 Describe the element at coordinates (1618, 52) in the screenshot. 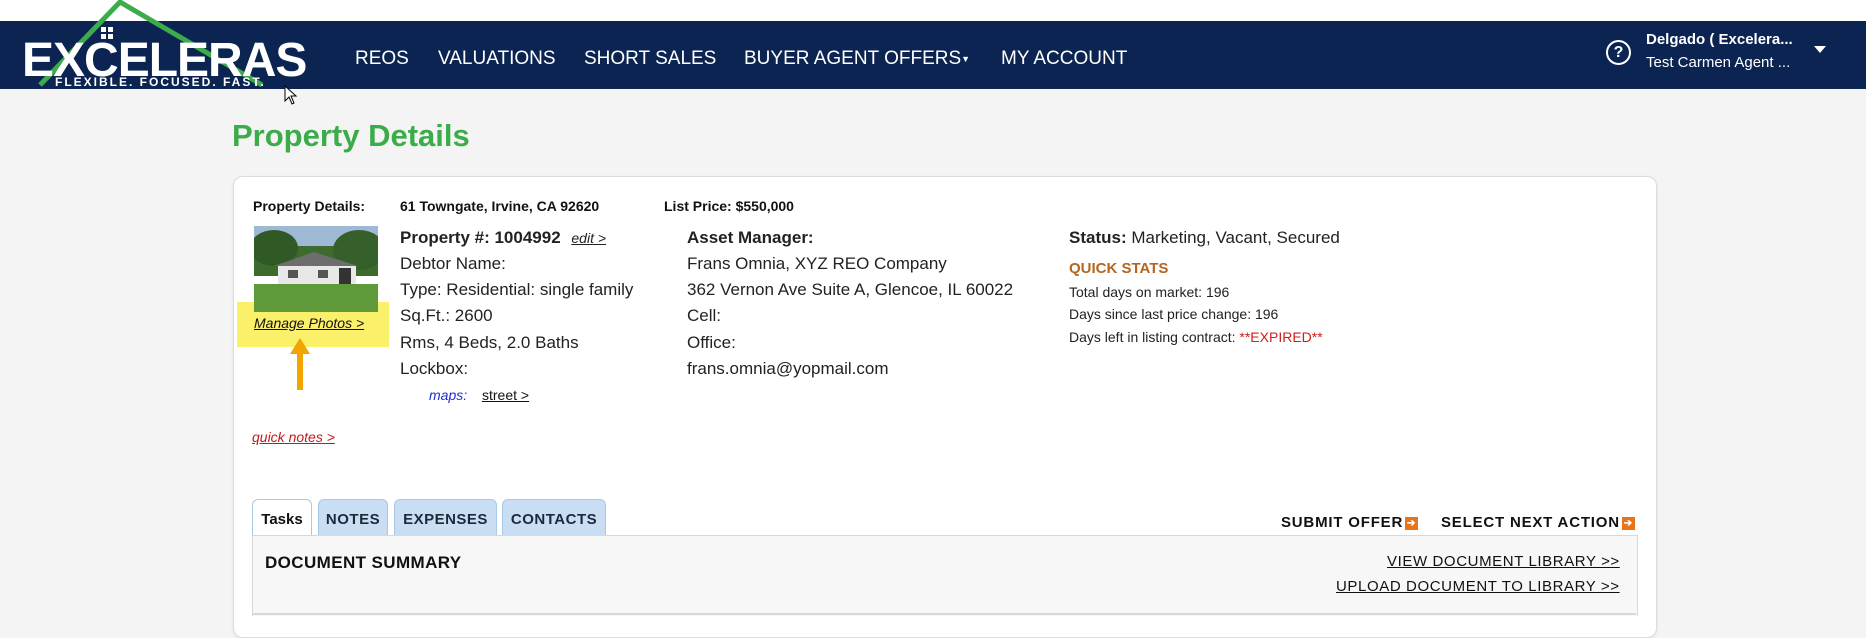

I see `help-icon: ?` at that location.